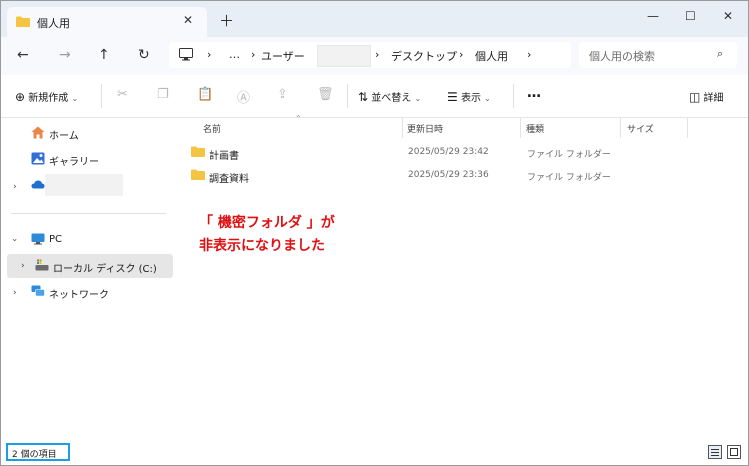 The image size is (749, 466). I want to click on column-header-date: 更新日時, so click(425, 128).